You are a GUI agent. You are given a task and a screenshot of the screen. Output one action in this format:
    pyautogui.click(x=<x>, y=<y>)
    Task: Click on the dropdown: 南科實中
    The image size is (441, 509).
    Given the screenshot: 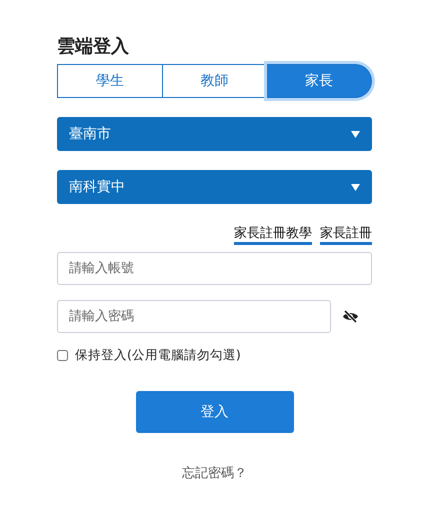 What is the action you would take?
    pyautogui.click(x=214, y=187)
    